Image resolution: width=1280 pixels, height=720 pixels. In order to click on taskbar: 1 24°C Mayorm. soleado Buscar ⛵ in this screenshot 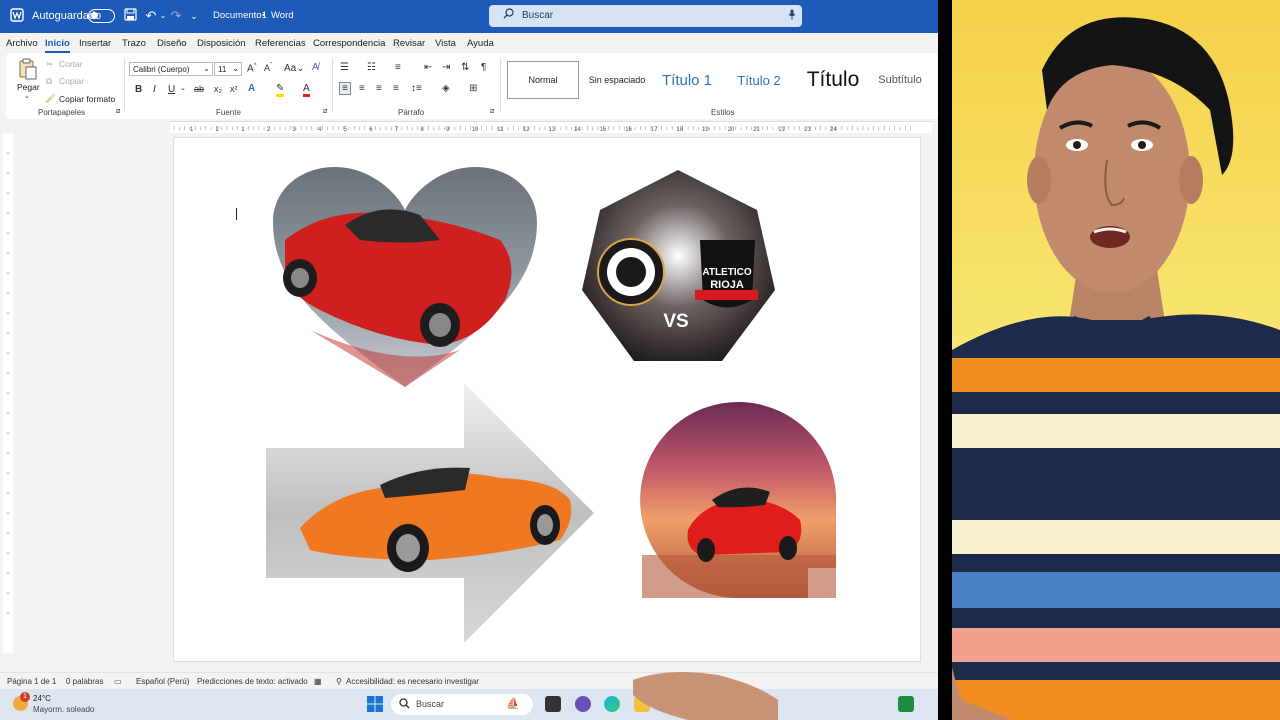, I will do `click(469, 704)`.